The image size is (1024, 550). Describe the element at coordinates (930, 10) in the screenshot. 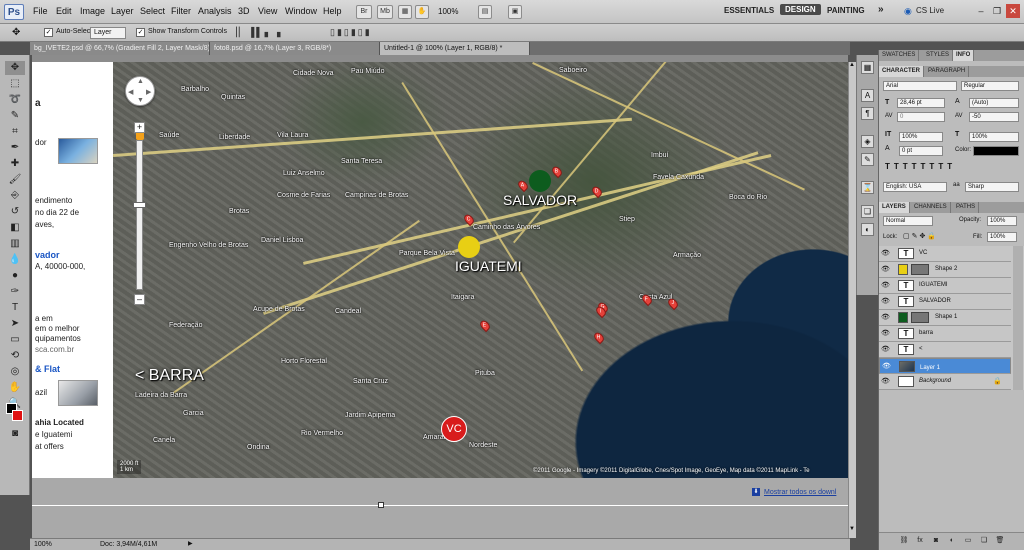

I see `cs-live-button: CS Live` at that location.